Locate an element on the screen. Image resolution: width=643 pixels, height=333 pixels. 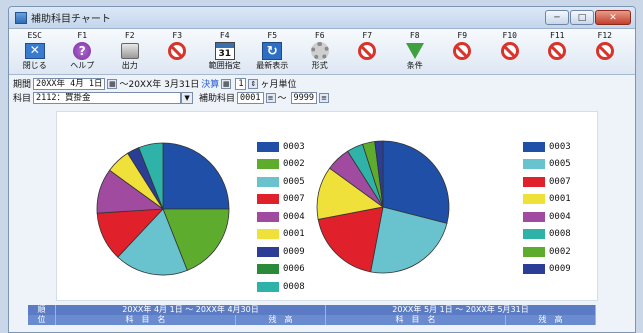
fkey-caption: 出力 is located at coordinates (129, 65).